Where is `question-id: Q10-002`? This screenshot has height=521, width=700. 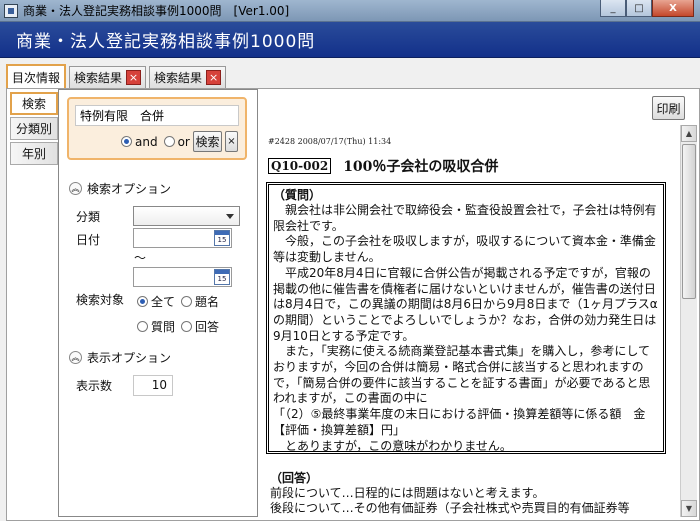 question-id: Q10-002 is located at coordinates (300, 166).